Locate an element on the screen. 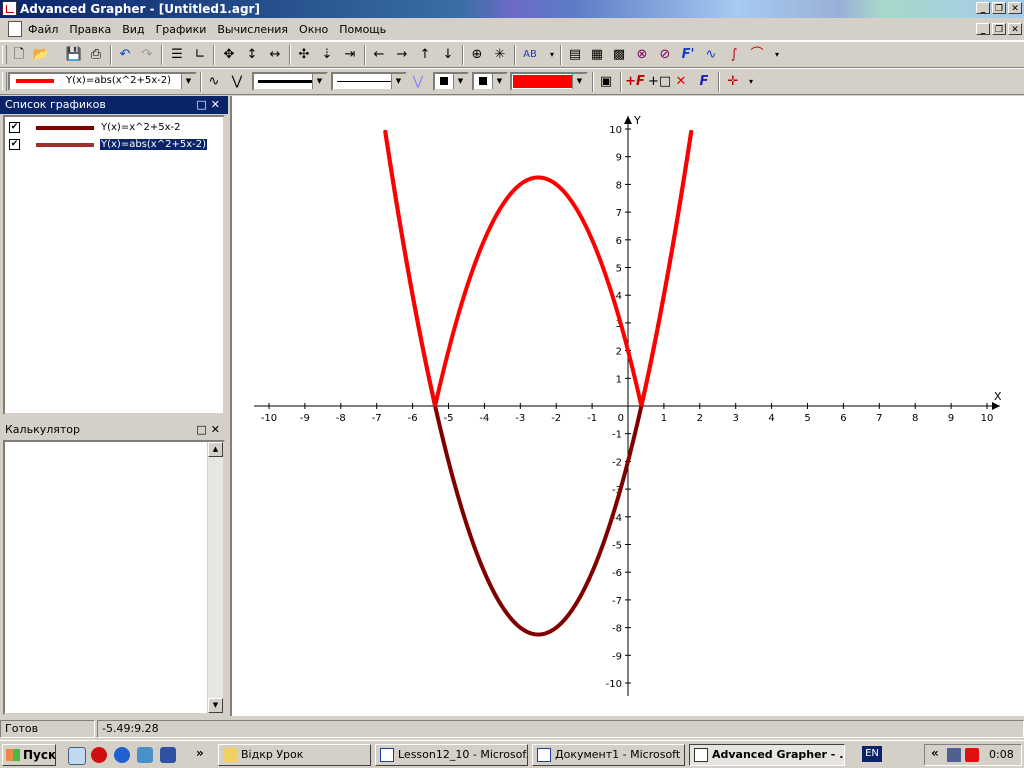 This screenshot has width=1024, height=768. close-button: ✕ is located at coordinates (1015, 8).